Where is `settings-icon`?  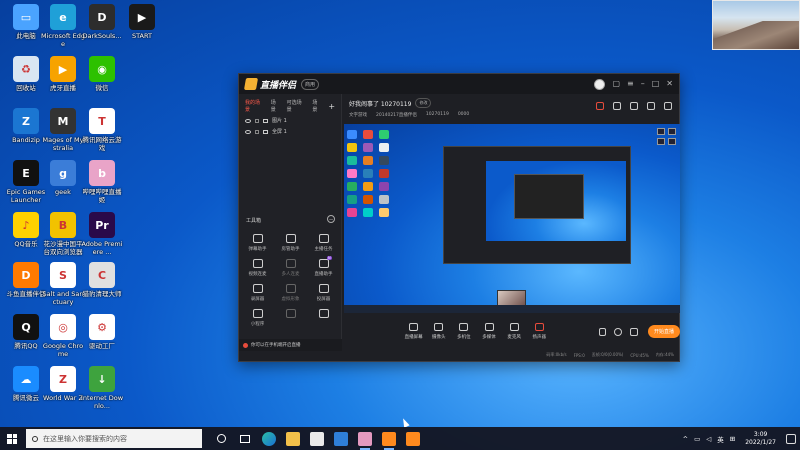
settings-icon is located at coordinates (618, 331).